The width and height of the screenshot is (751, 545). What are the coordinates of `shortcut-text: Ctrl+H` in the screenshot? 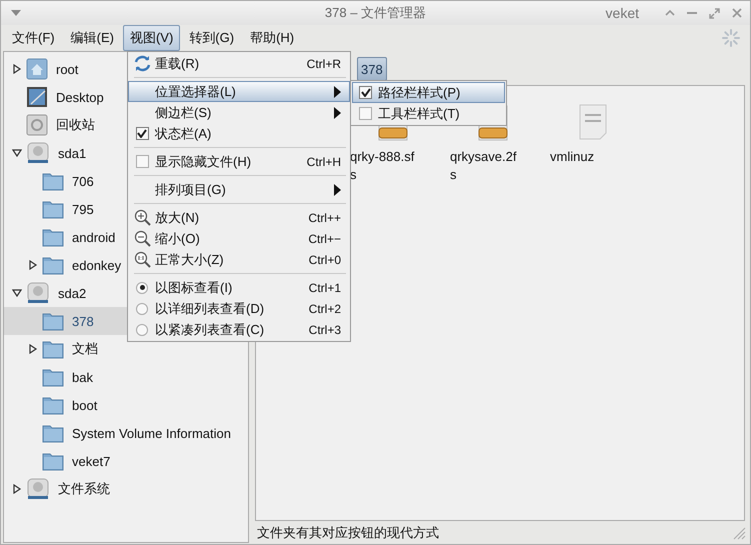 It's located at (323, 161).